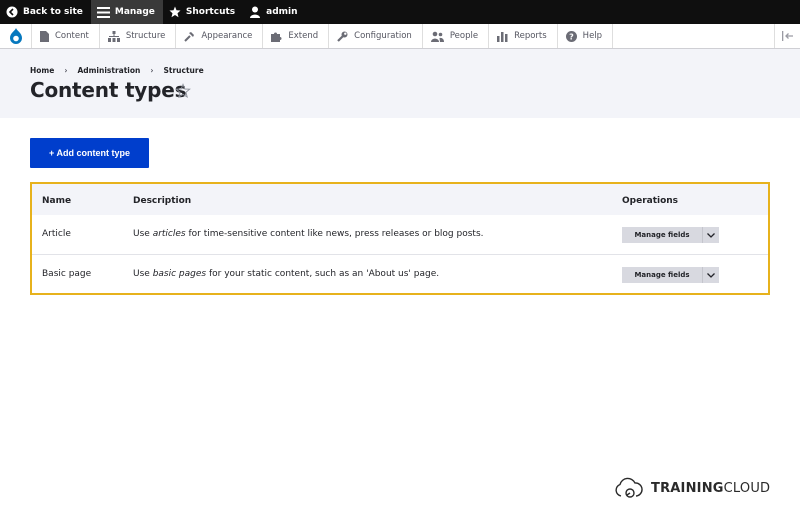  Describe the element at coordinates (175, 12) in the screenshot. I see `star-icon` at that location.